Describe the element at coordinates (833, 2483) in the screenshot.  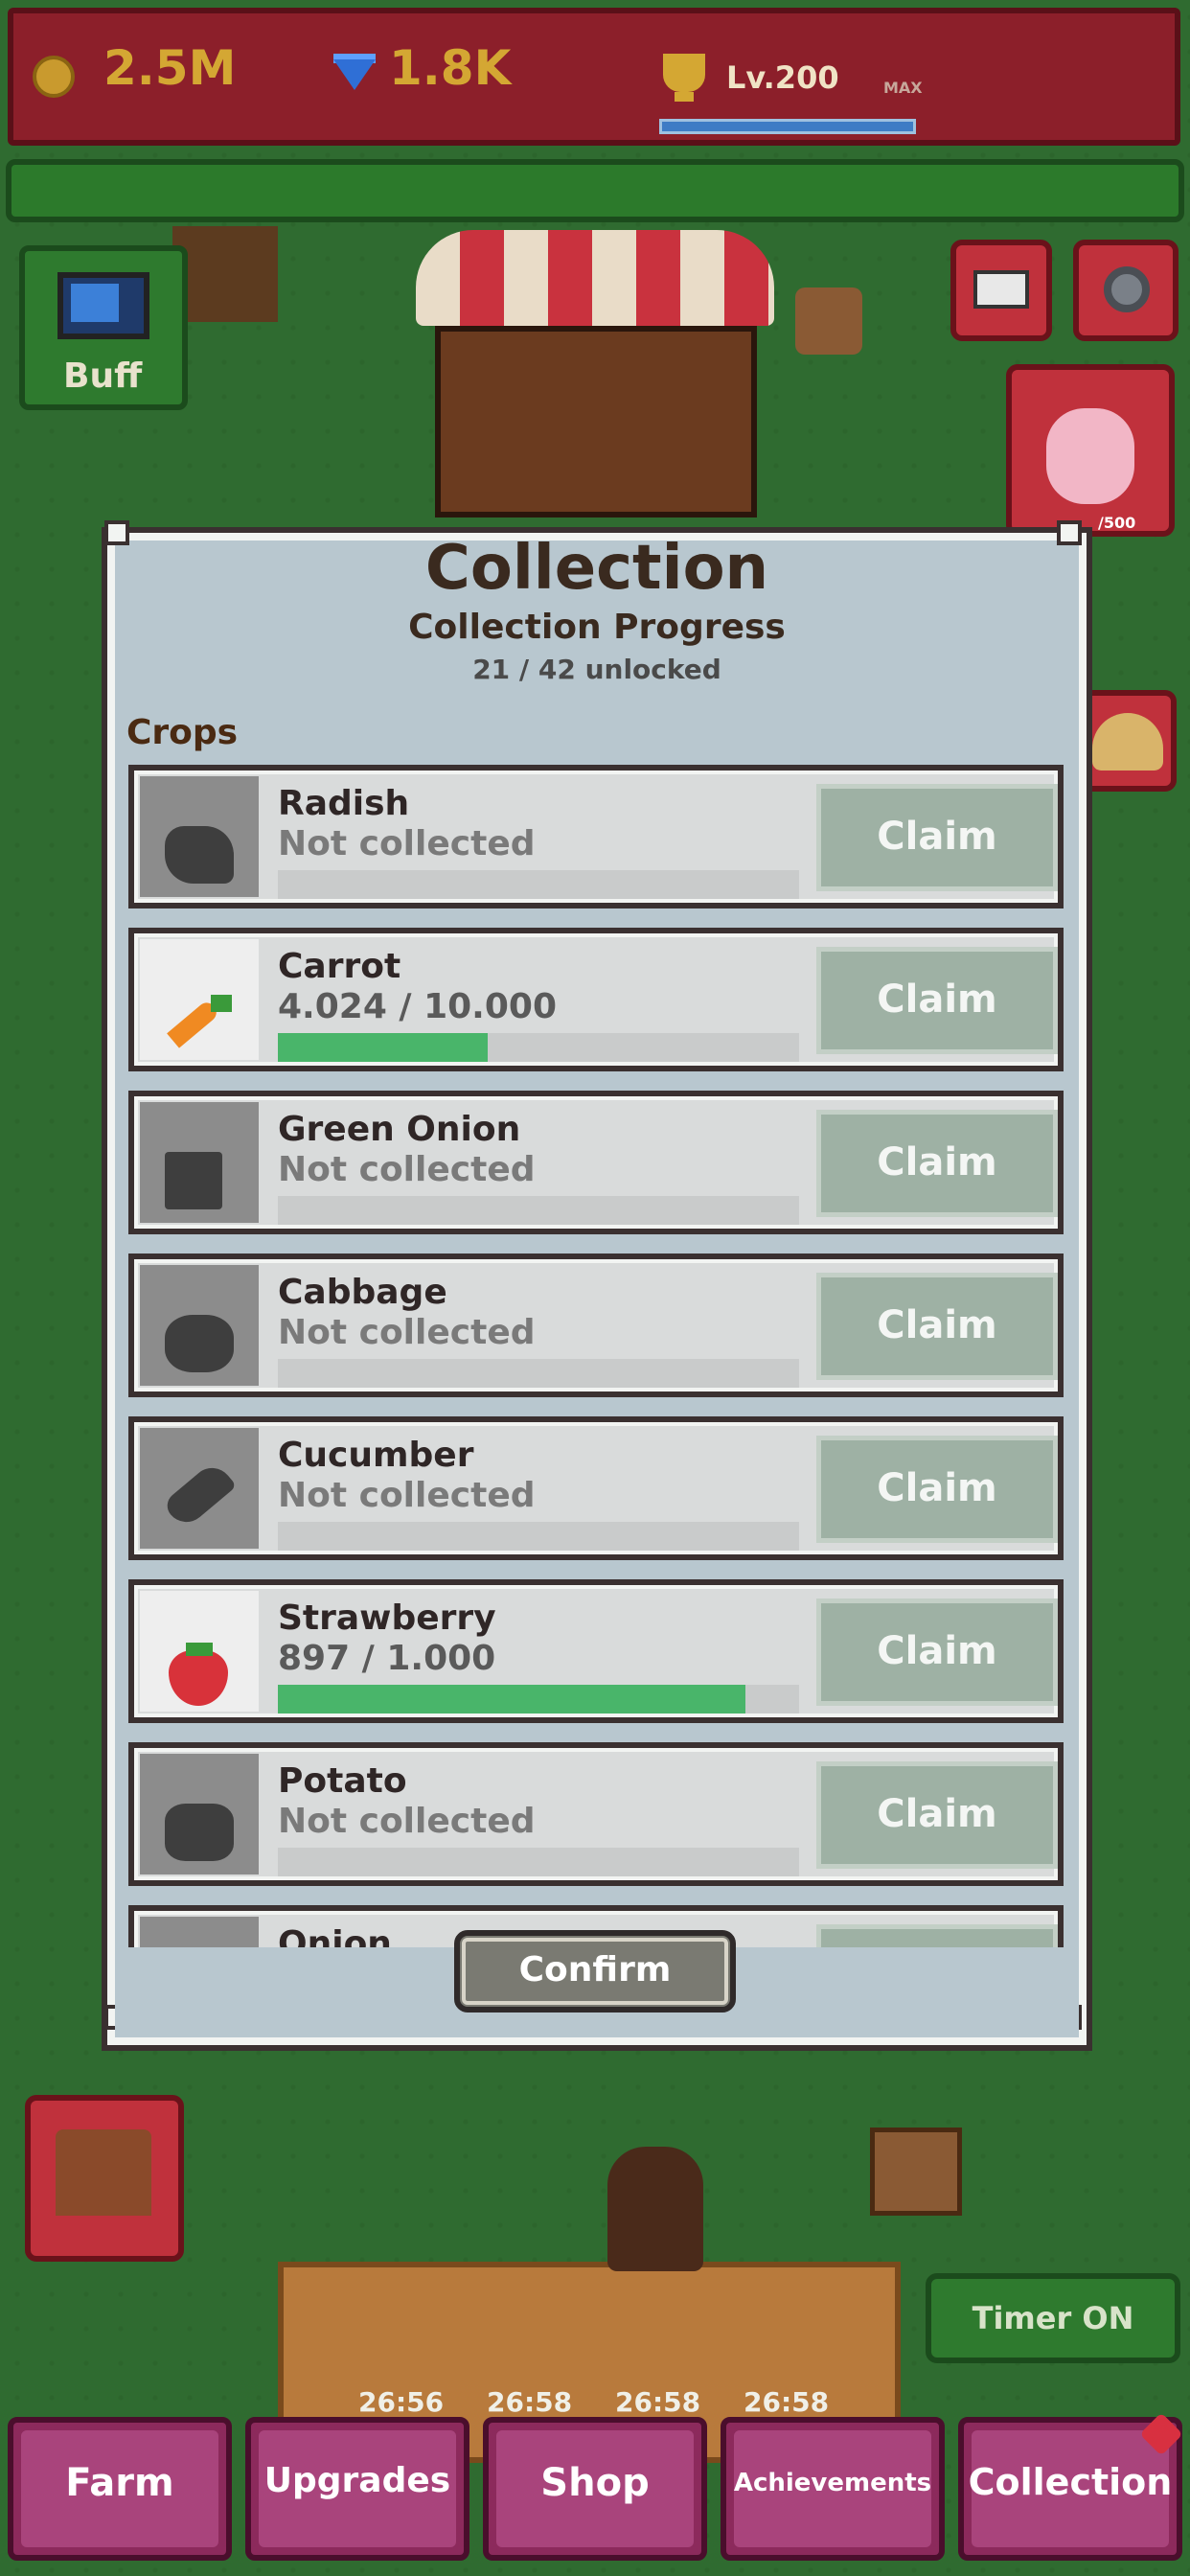
I see `nav-achievements-label: Achievements` at that location.